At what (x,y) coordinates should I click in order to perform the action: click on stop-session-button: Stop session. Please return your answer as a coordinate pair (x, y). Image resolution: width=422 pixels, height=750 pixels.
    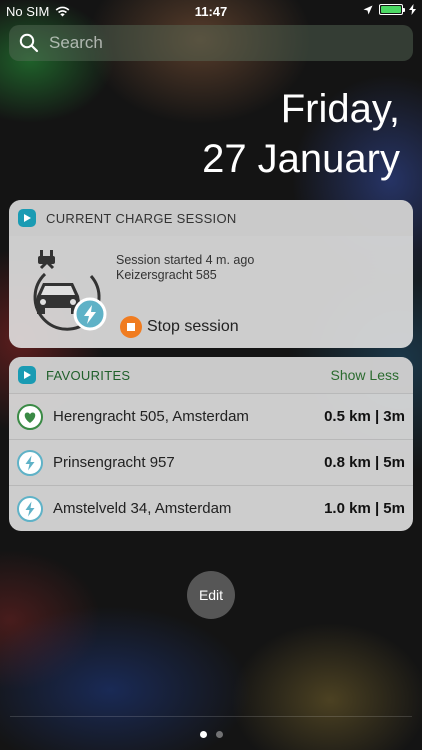
    Looking at the image, I should click on (179, 327).